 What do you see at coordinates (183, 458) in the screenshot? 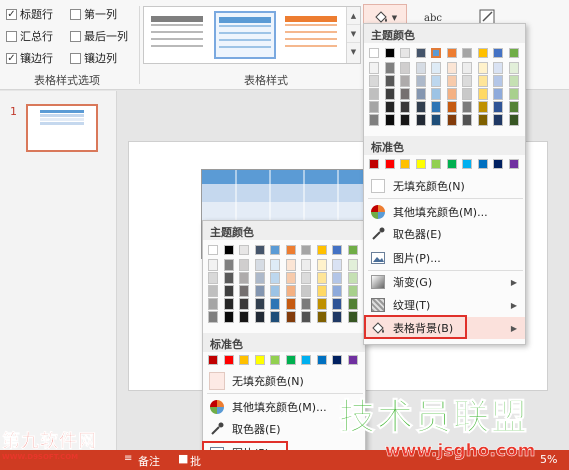
I see `comments-icon: ■` at bounding box center [183, 458].